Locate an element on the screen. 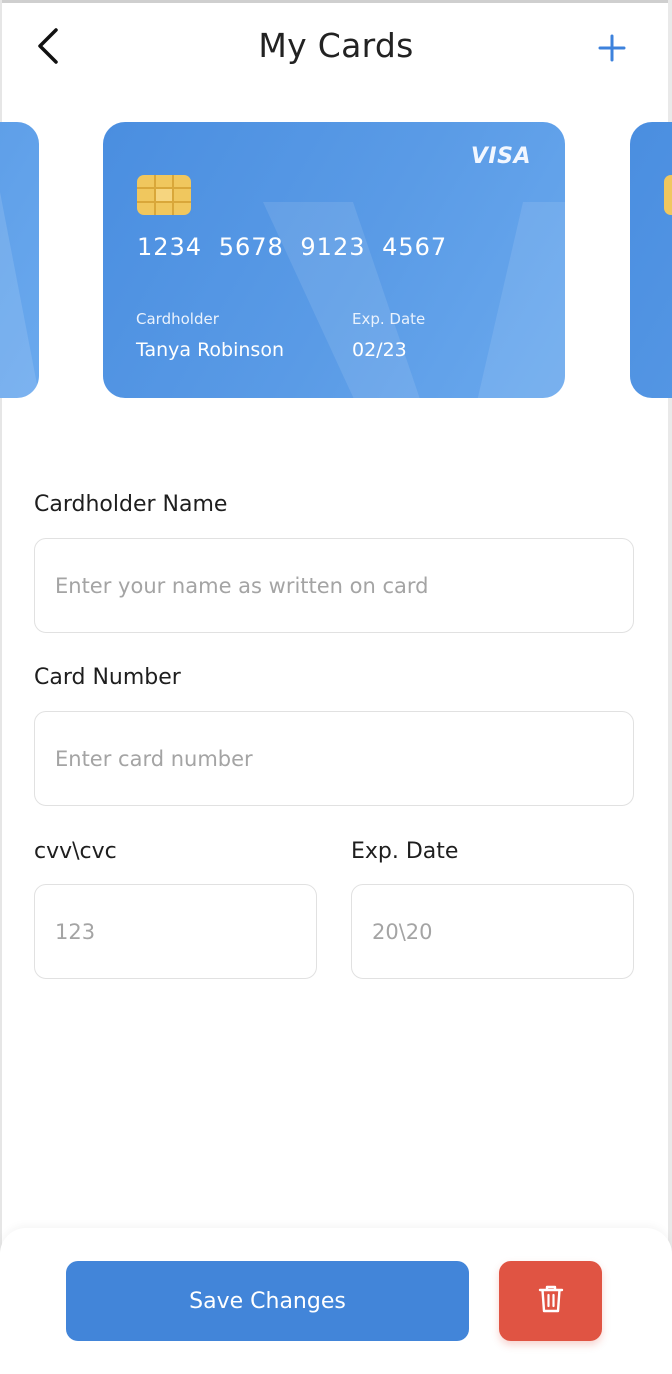  page-title: My Cards is located at coordinates (336, 45).